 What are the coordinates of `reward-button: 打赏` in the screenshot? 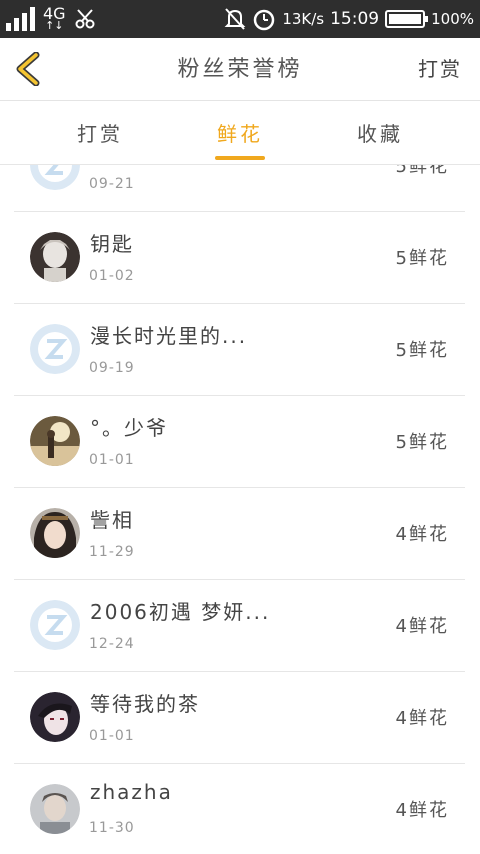 It's located at (440, 69).